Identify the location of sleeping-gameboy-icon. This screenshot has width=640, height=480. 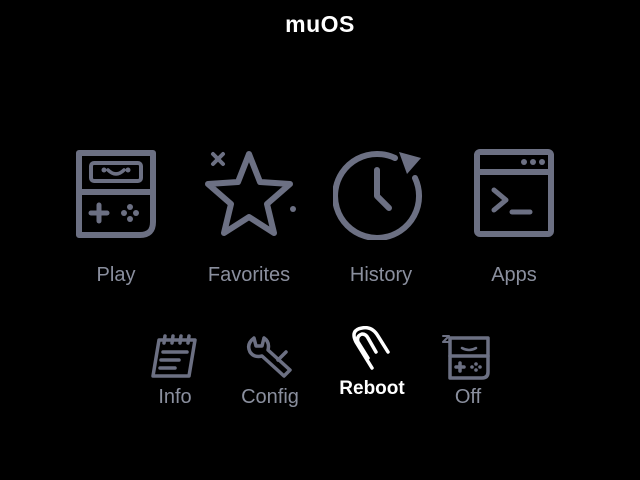
(466, 357).